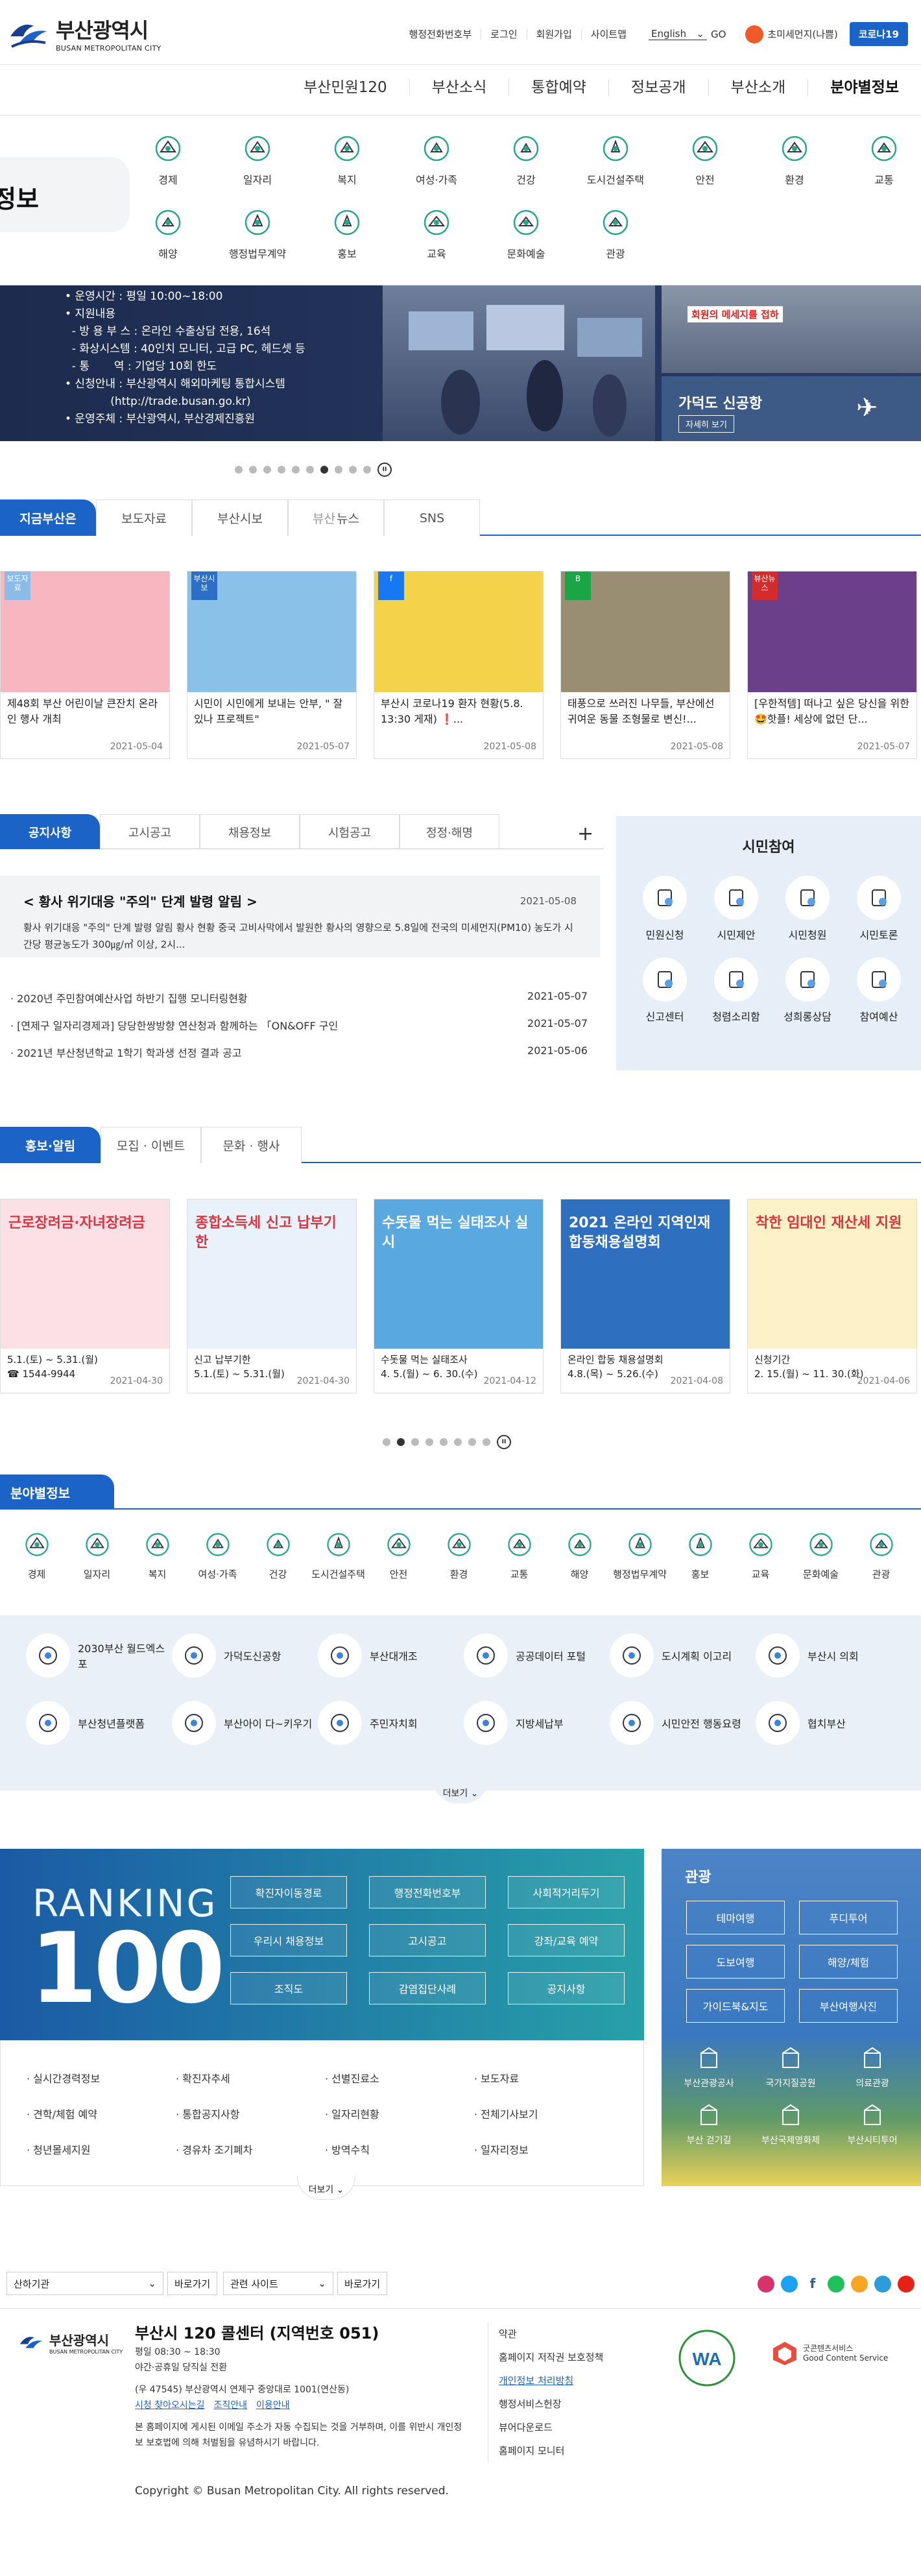 This screenshot has width=921, height=2576. Describe the element at coordinates (836, 2284) in the screenshot. I see `blog-icon` at that location.